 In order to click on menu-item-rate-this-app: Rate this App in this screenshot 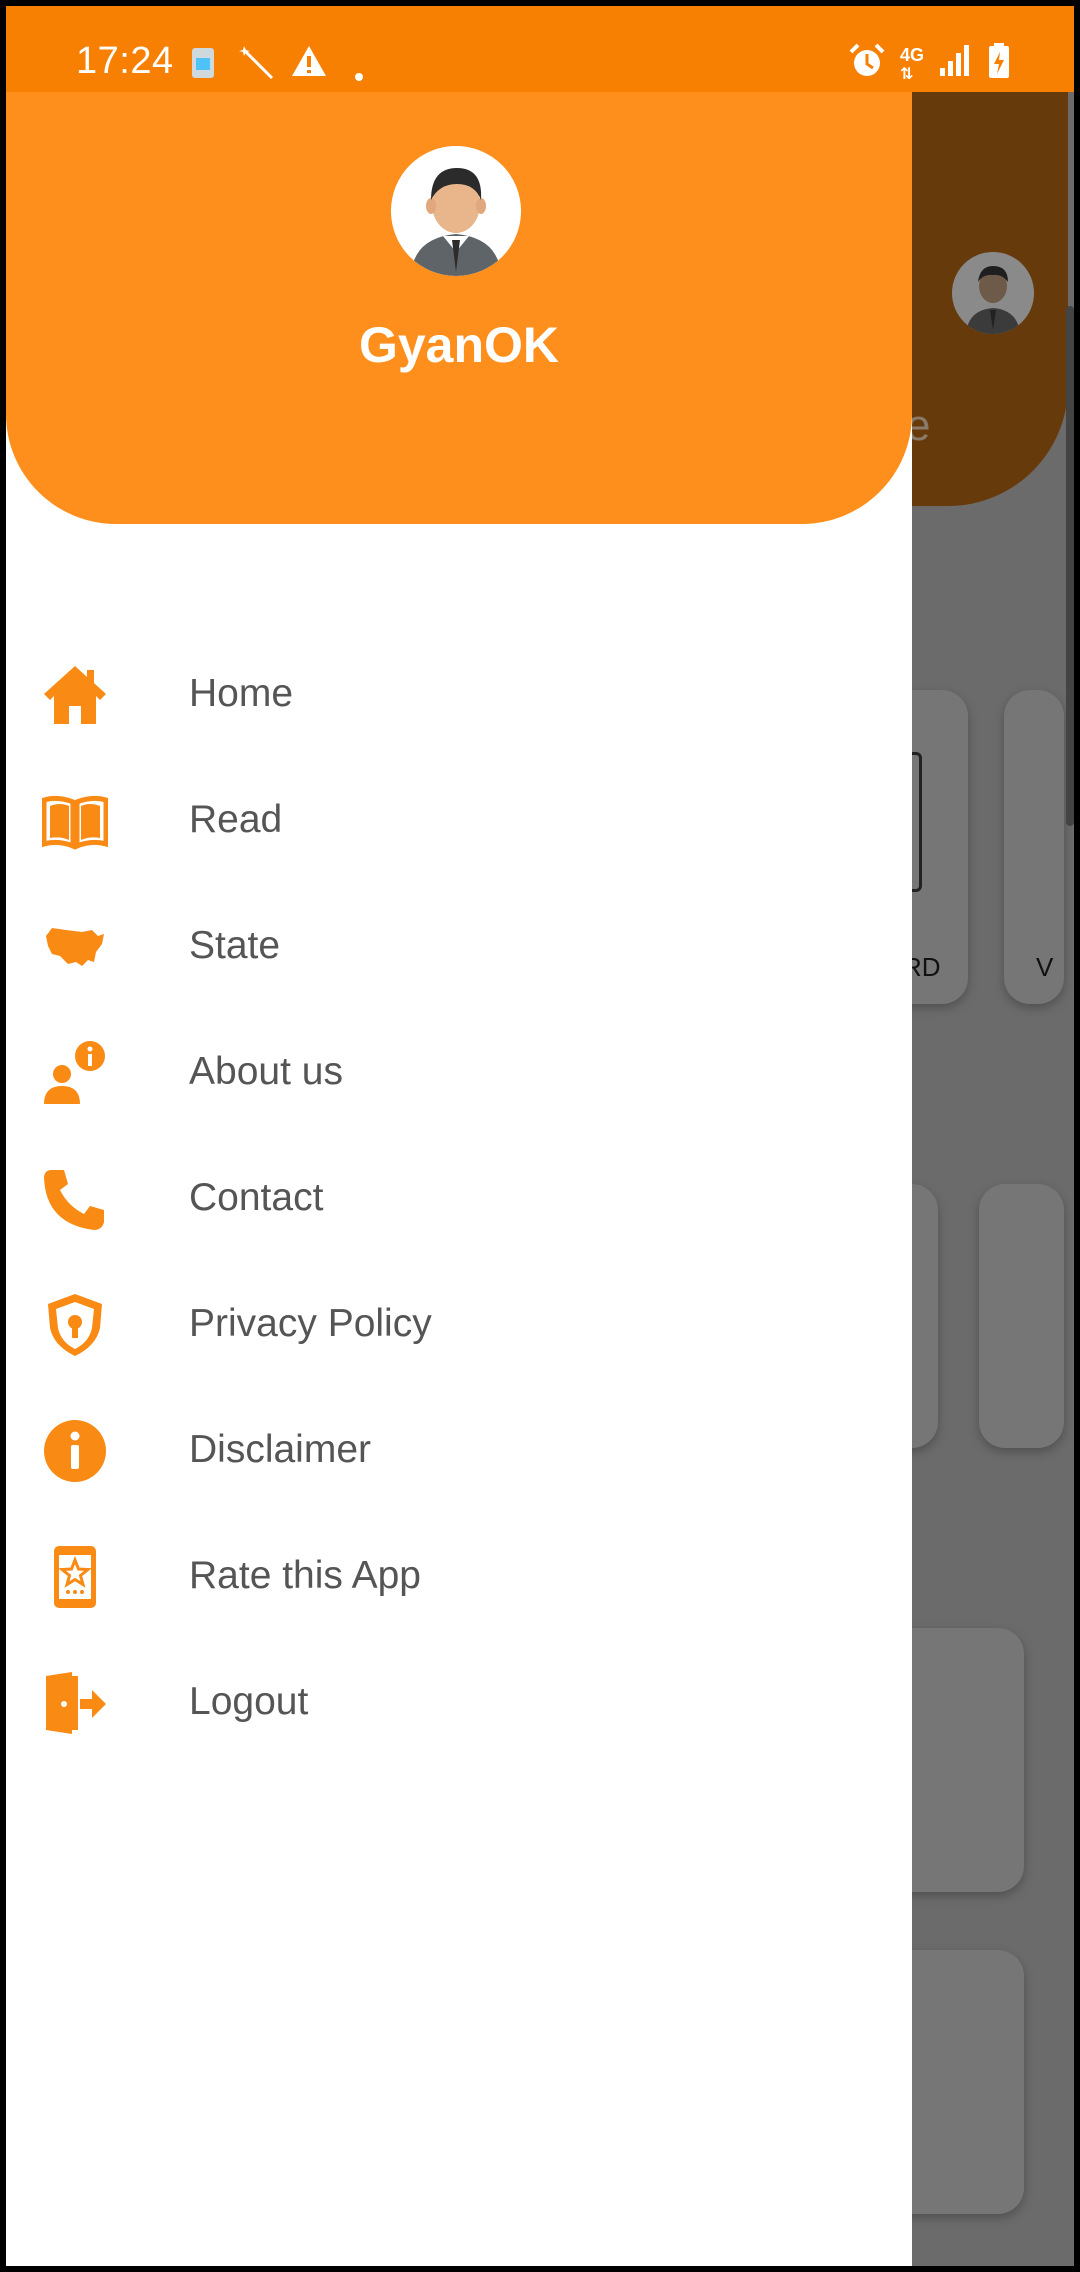, I will do `click(459, 1577)`.